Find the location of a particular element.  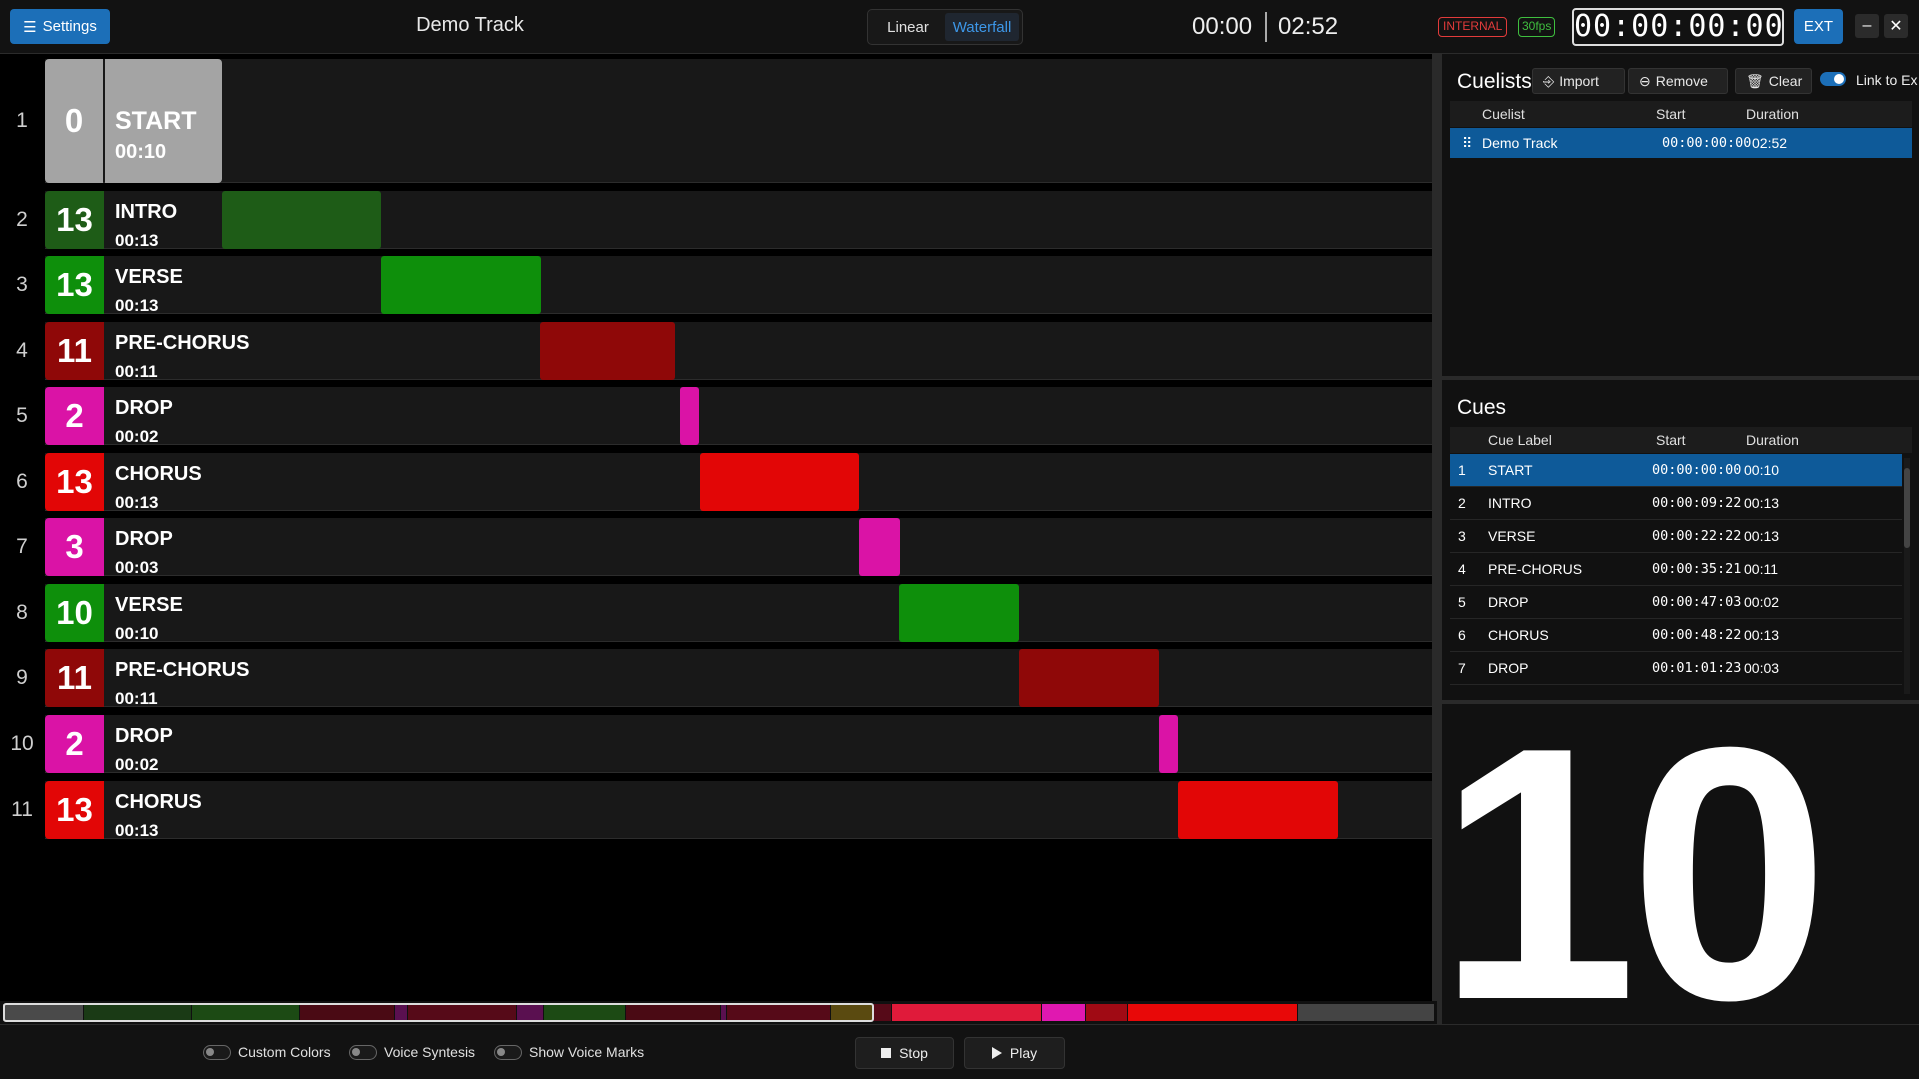

cue-number: 7 is located at coordinates (1462, 668).